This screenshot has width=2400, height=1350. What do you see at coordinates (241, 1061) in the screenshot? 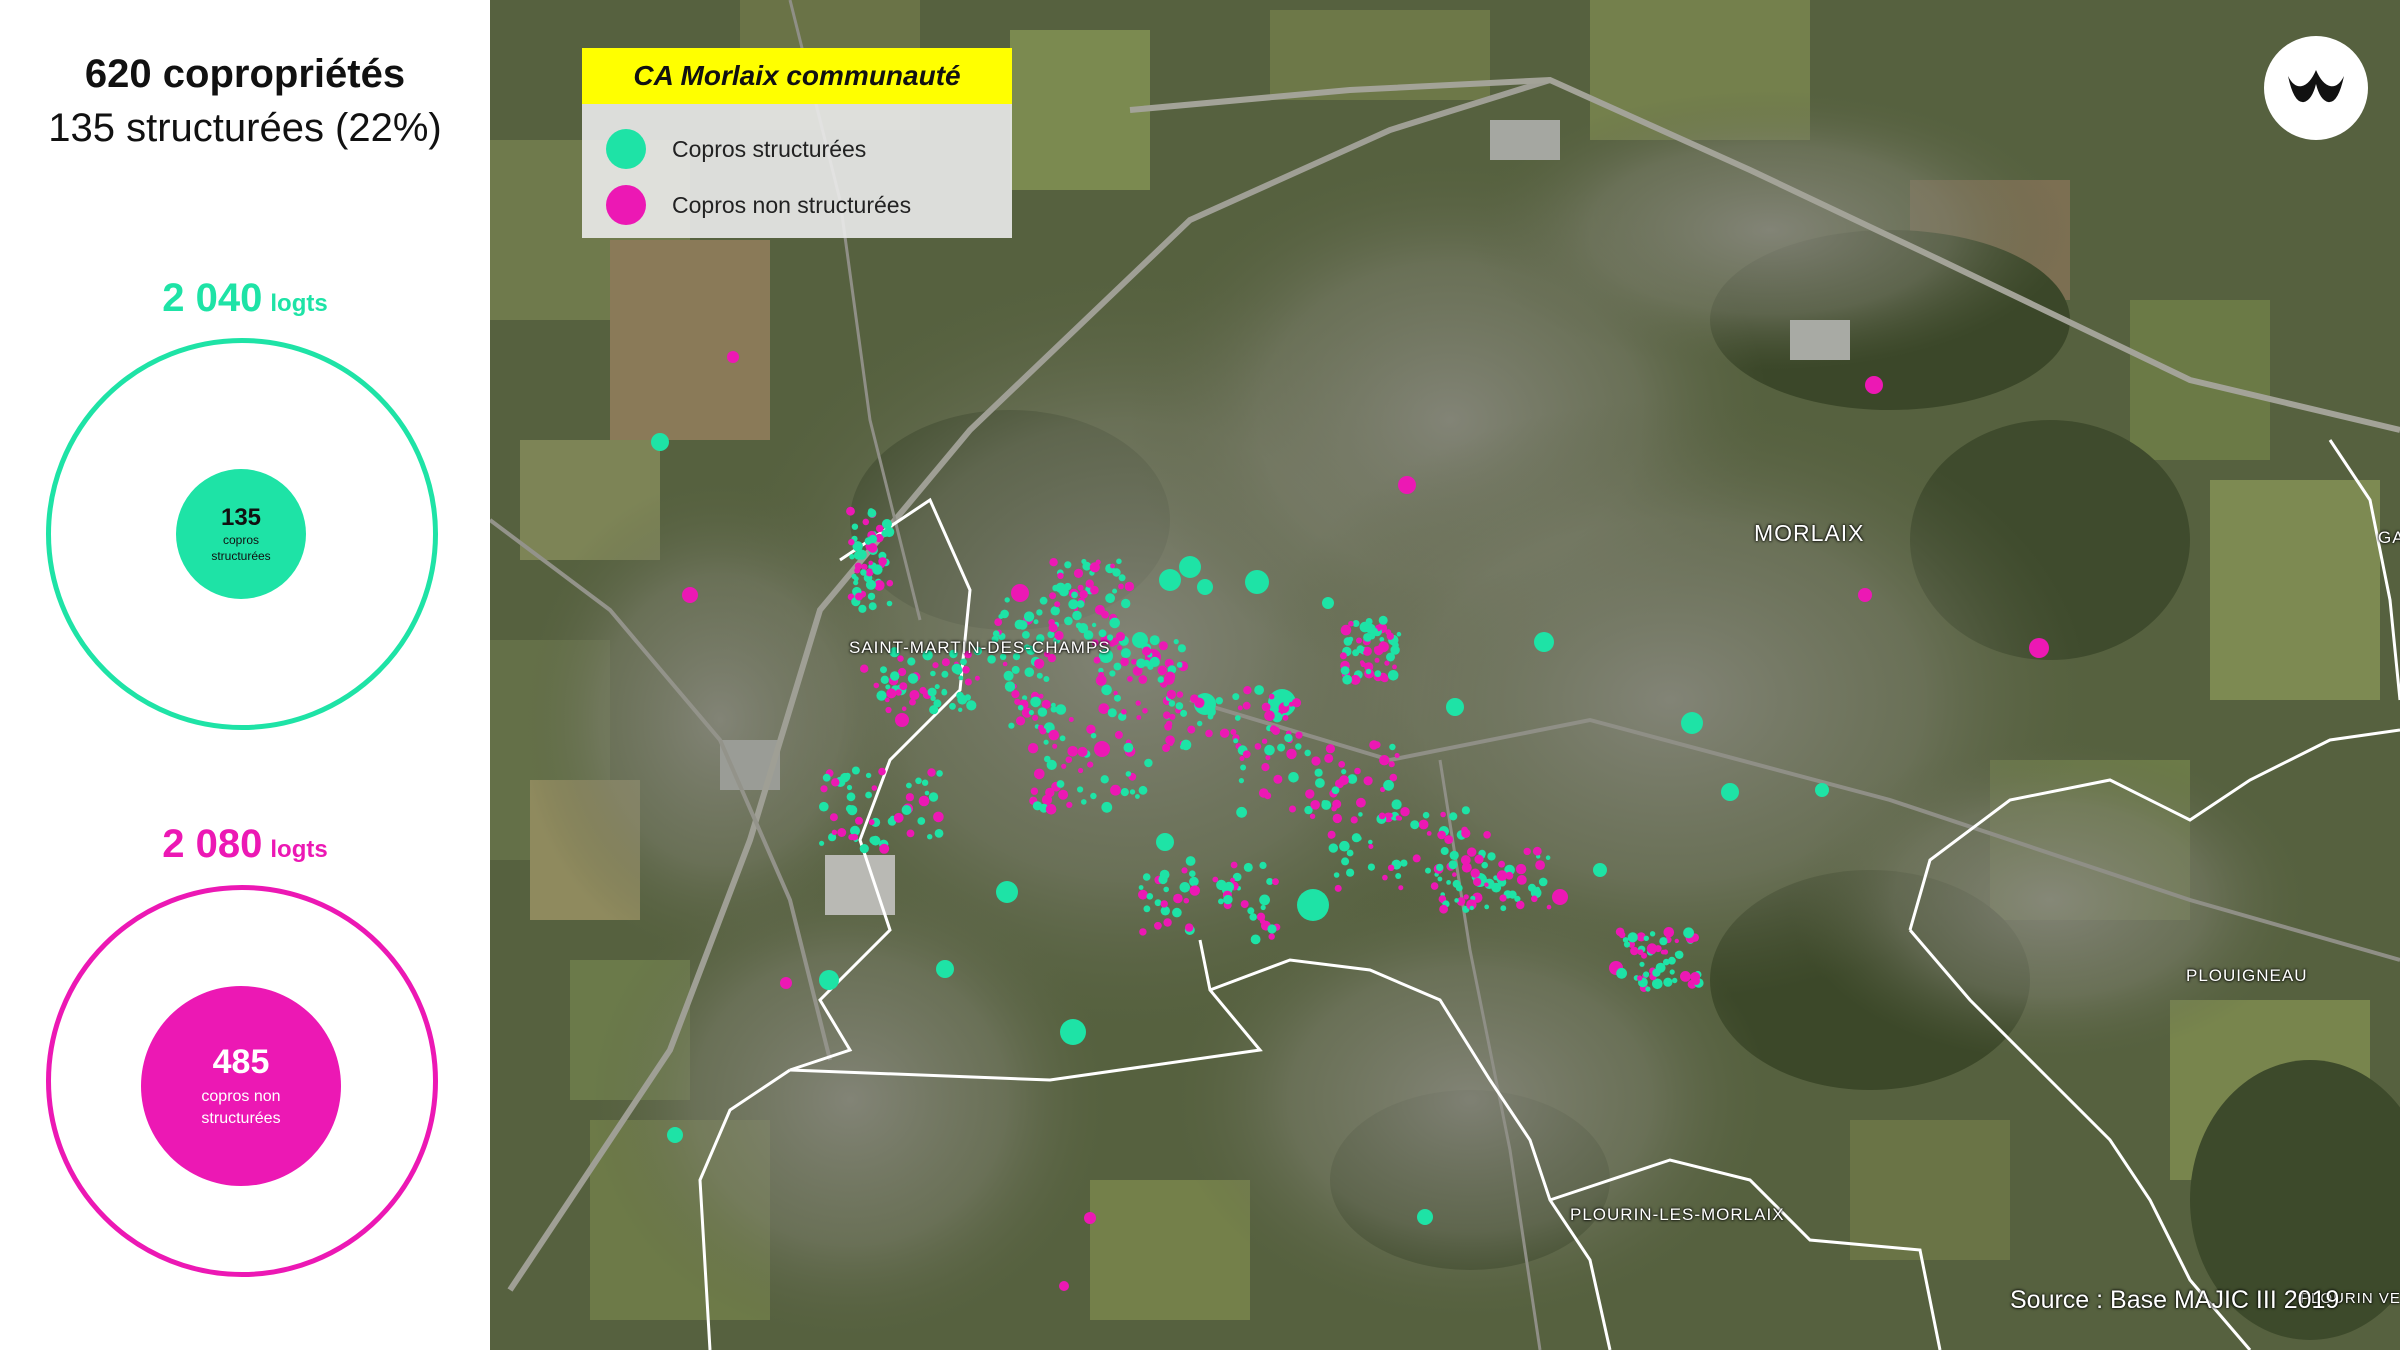
I see `non-structured-count: 485` at bounding box center [241, 1061].